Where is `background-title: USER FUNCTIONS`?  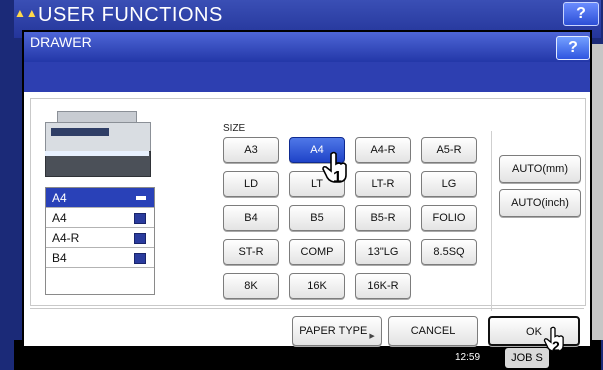 background-title: USER FUNCTIONS is located at coordinates (130, 15).